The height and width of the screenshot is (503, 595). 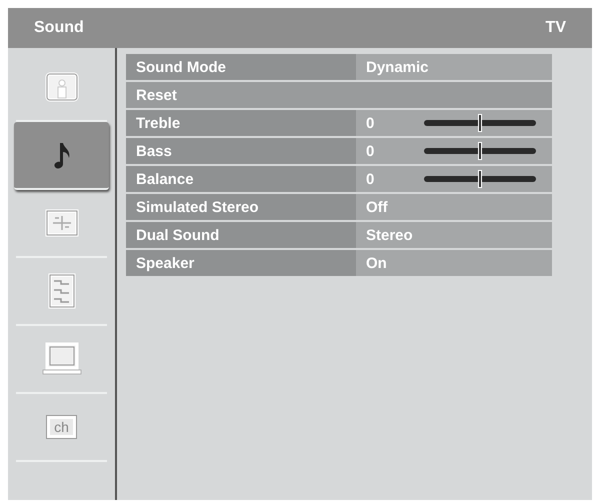 What do you see at coordinates (197, 207) in the screenshot?
I see `setting-label: Simulated Stereo` at bounding box center [197, 207].